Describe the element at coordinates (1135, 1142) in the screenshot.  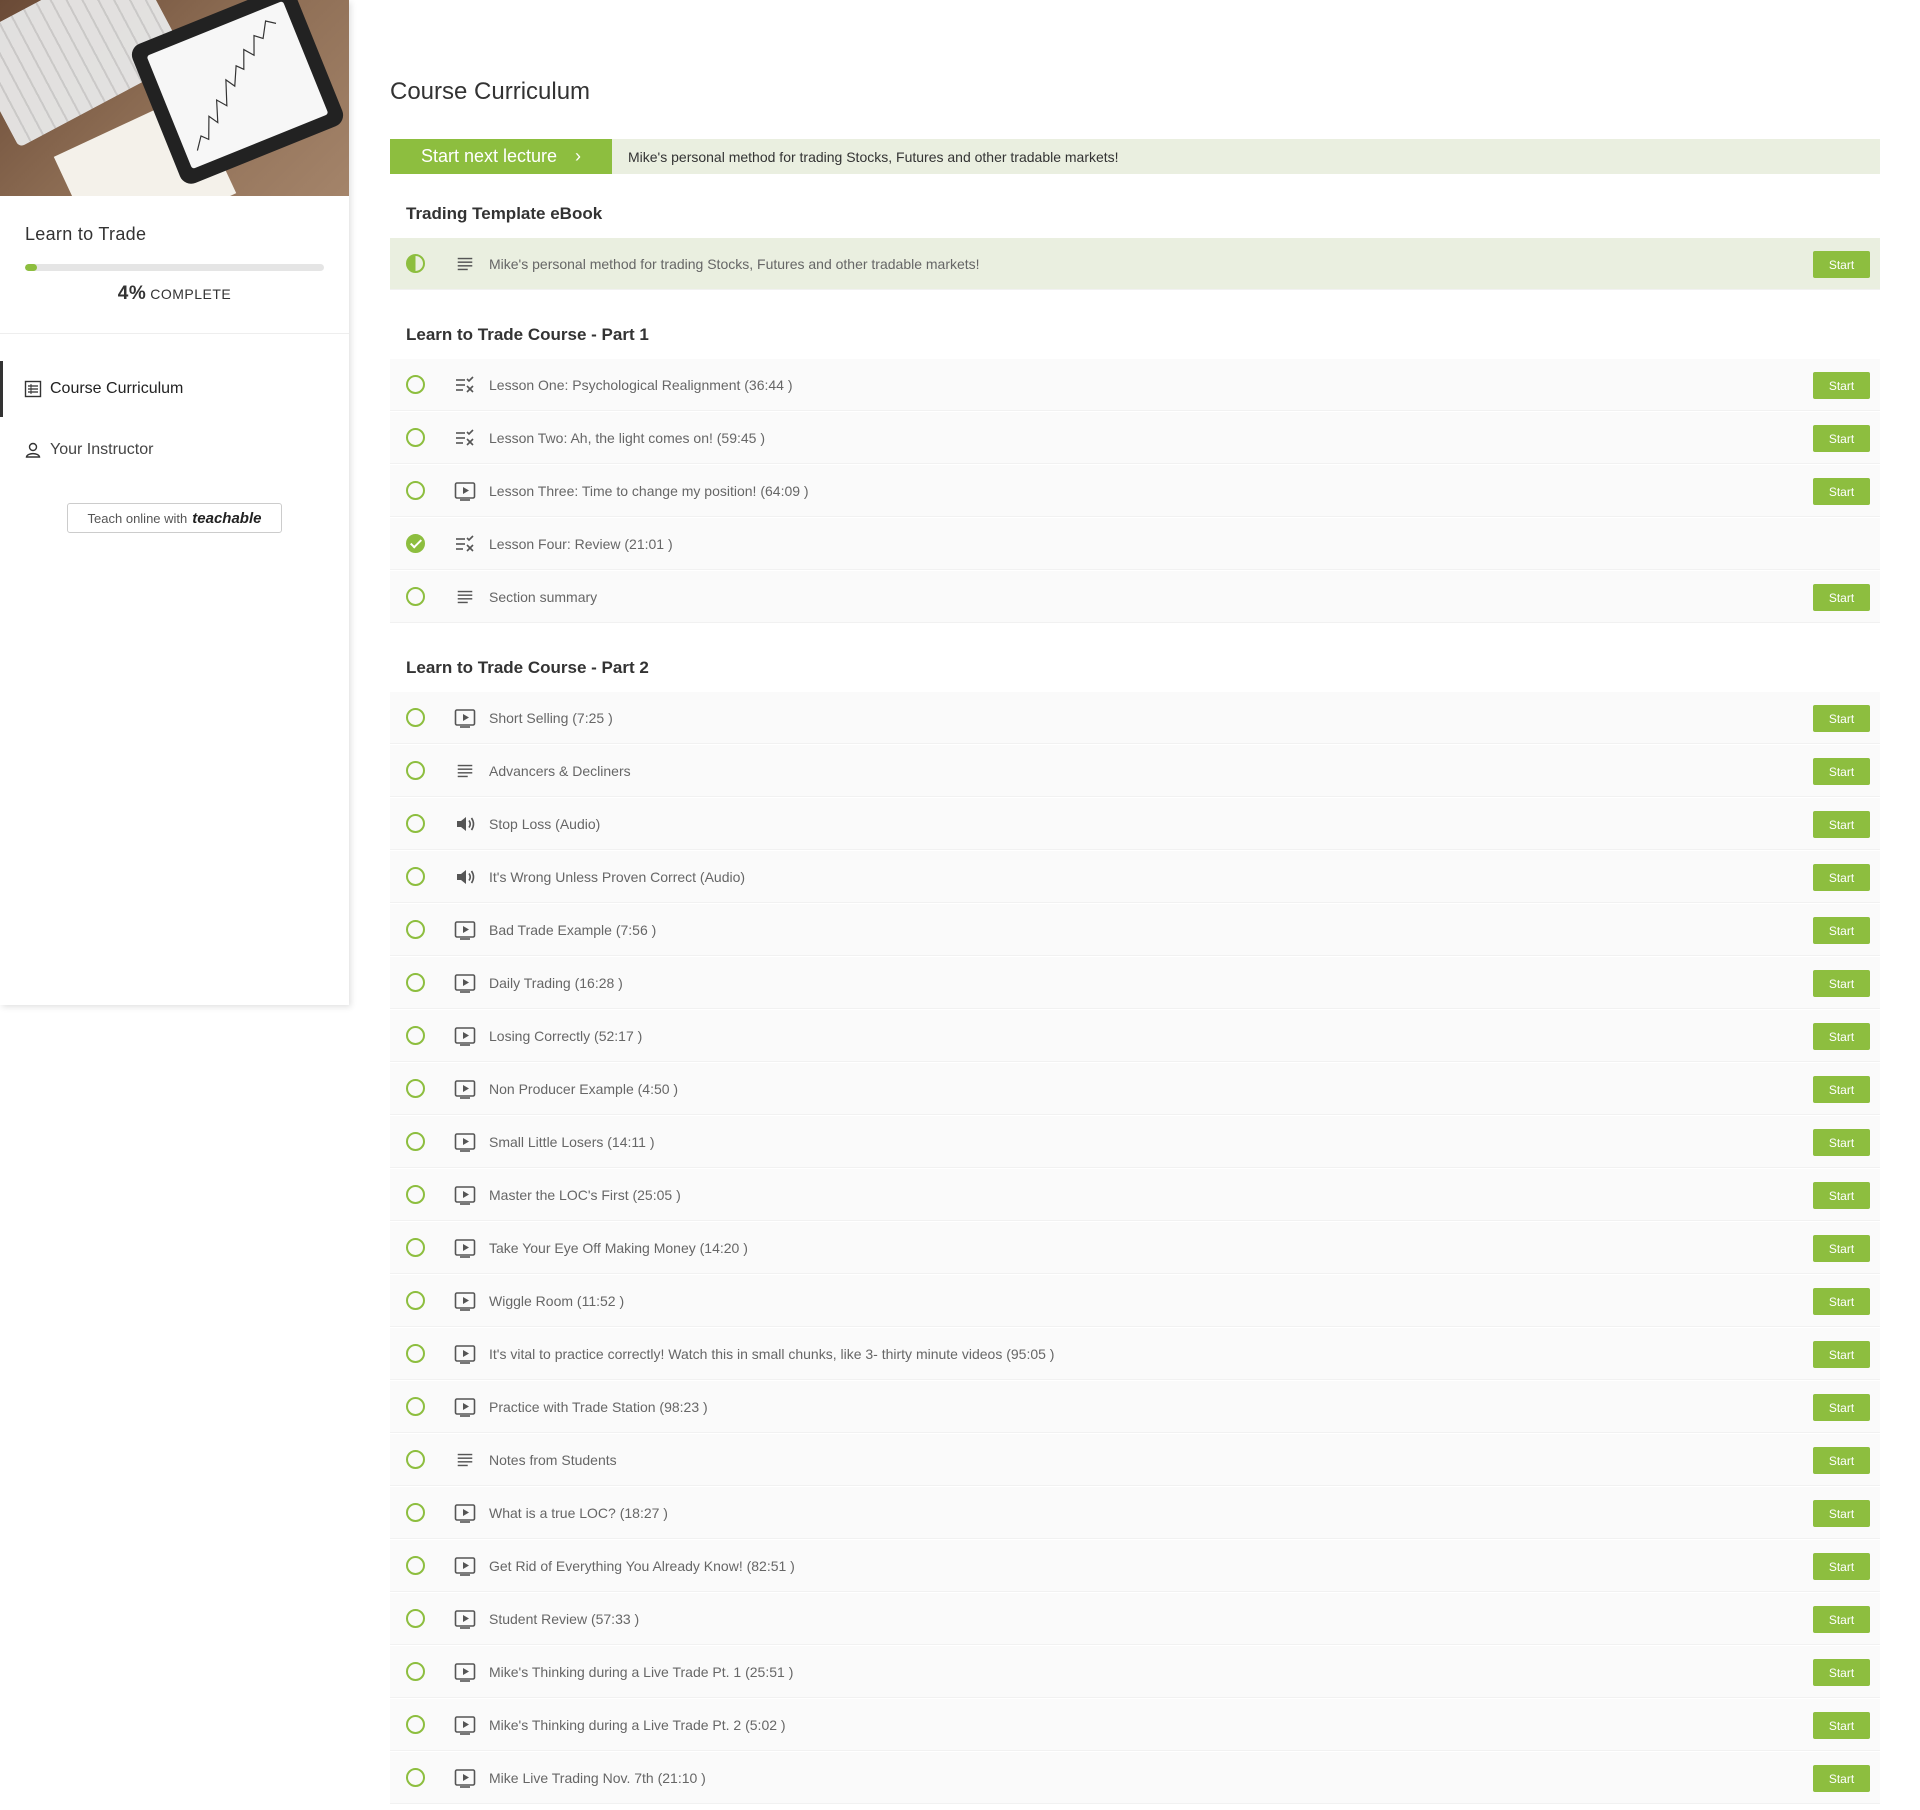
I see `lesson-row: Small Little Losers (14:11 ) Start` at that location.